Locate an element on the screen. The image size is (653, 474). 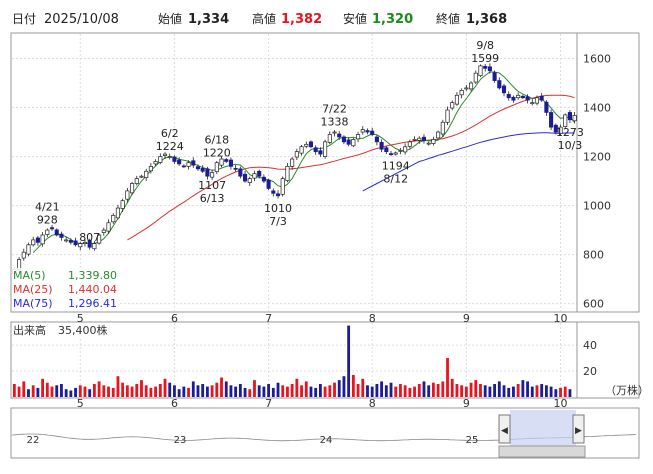
annotation-label: 1273 is located at coordinates (570, 132).